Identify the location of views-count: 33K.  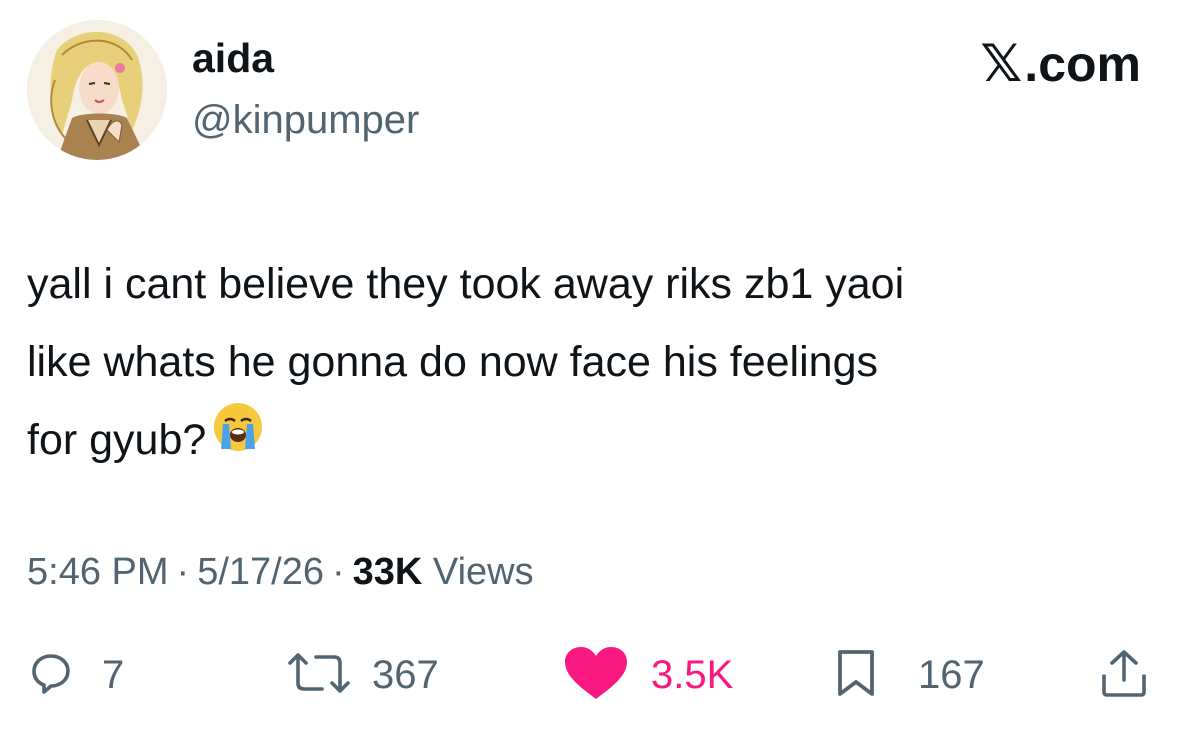
(387, 572).